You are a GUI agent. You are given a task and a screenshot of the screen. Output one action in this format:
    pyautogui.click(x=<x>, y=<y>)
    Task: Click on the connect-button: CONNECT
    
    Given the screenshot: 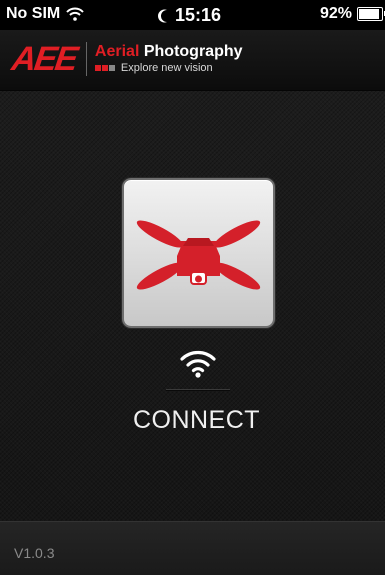 What is the action you would take?
    pyautogui.click(x=192, y=420)
    